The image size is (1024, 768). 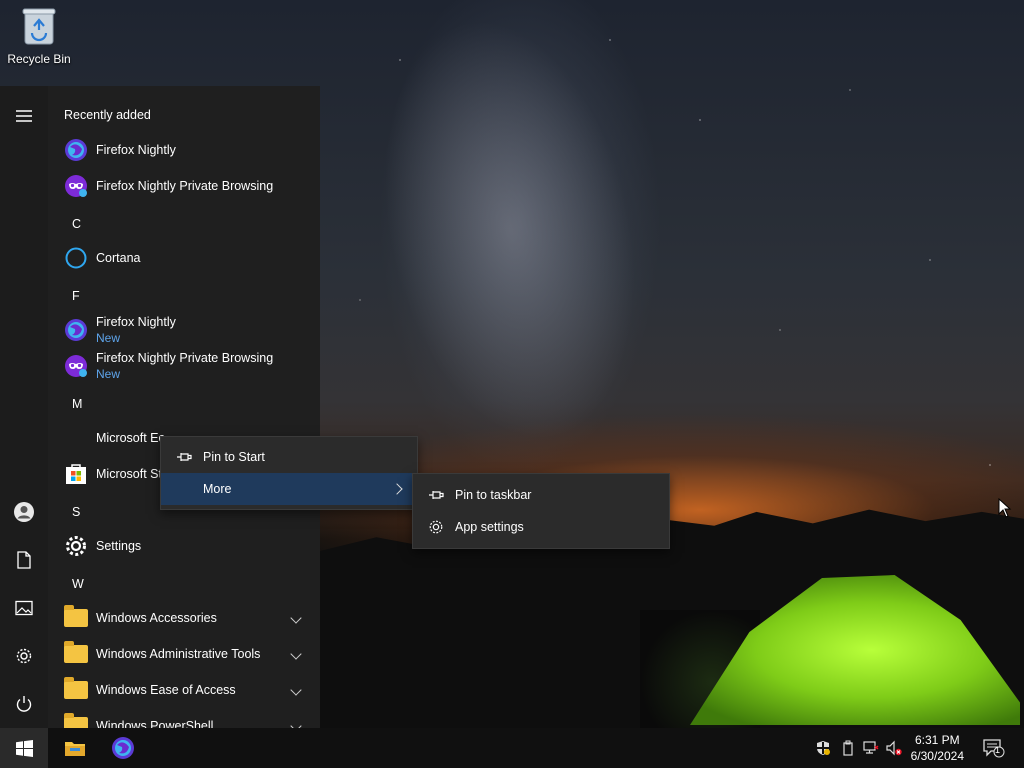 I want to click on security-shield-icon, so click(x=823, y=748).